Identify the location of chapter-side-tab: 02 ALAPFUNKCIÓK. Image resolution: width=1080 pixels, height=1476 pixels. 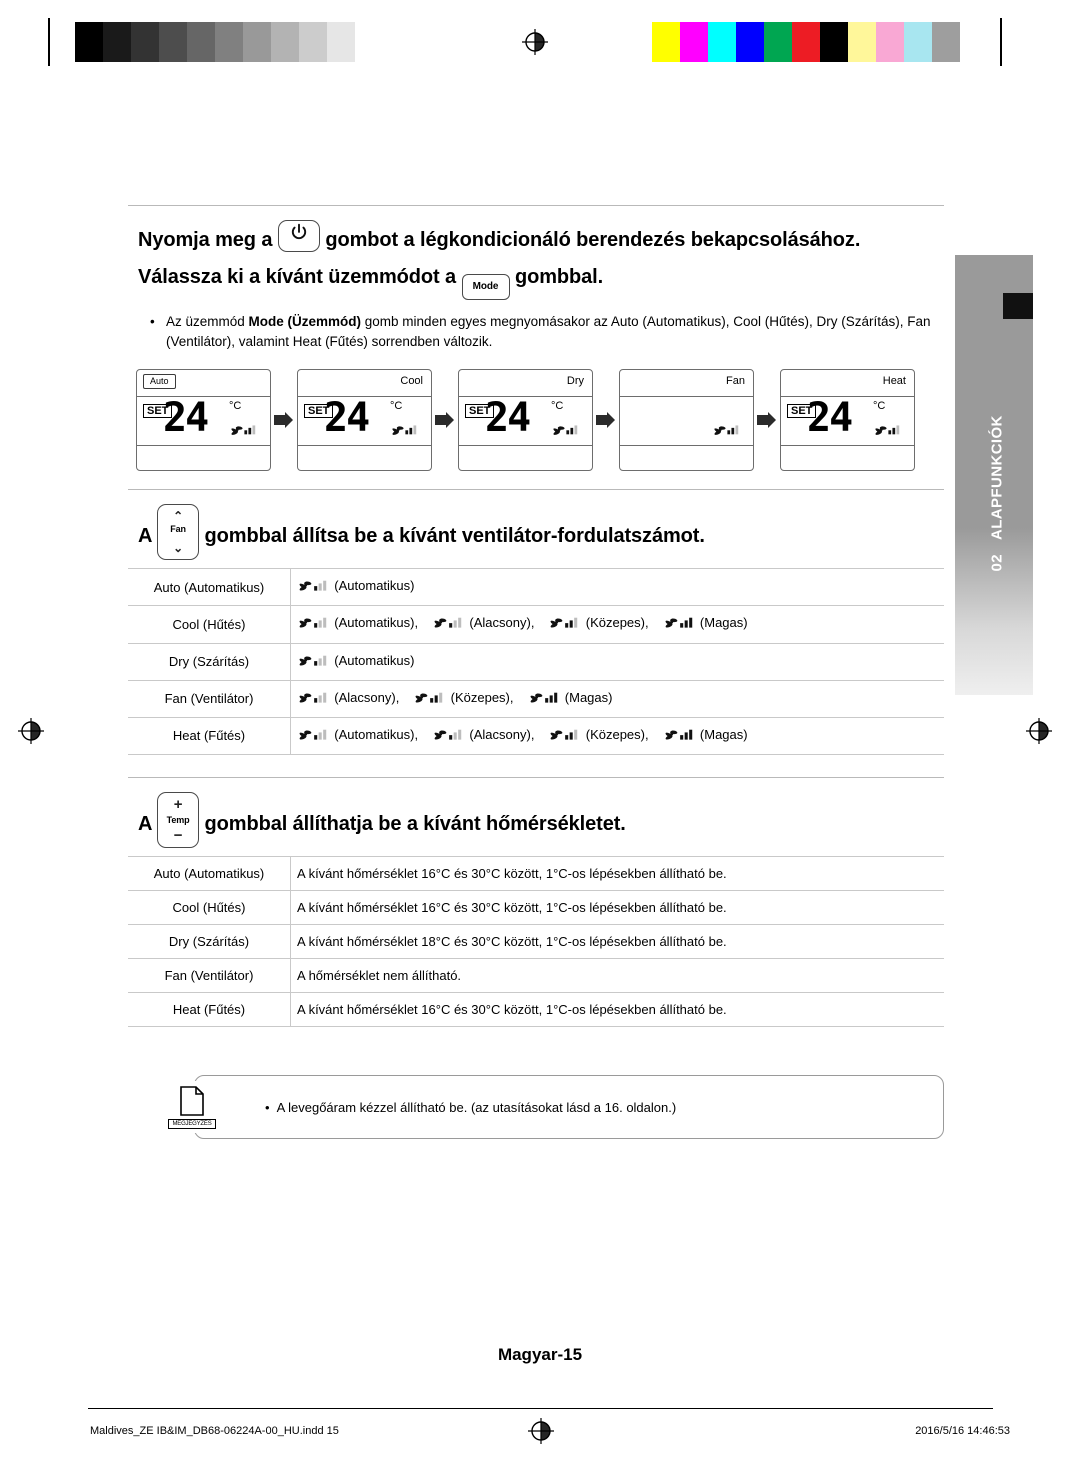
(994, 475).